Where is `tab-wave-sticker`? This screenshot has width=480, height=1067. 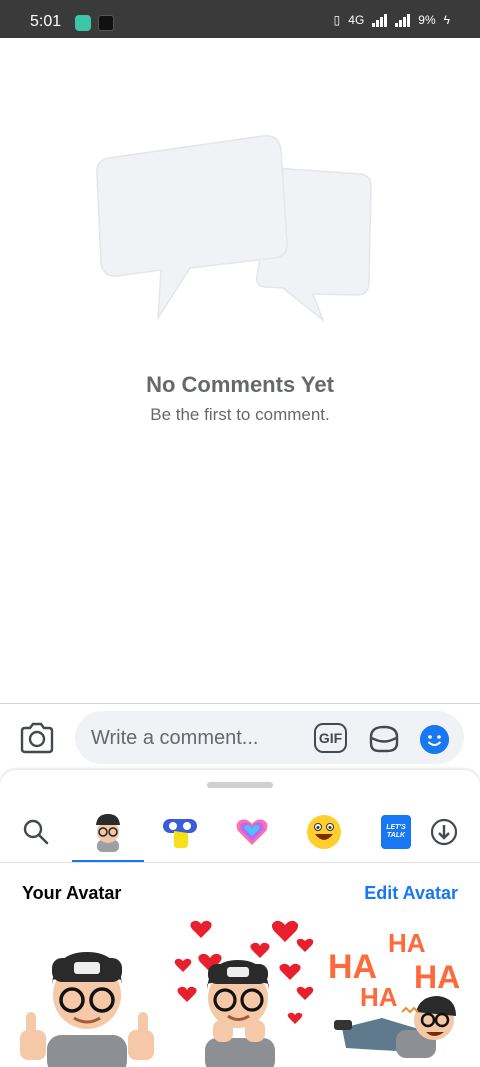 tab-wave-sticker is located at coordinates (180, 832).